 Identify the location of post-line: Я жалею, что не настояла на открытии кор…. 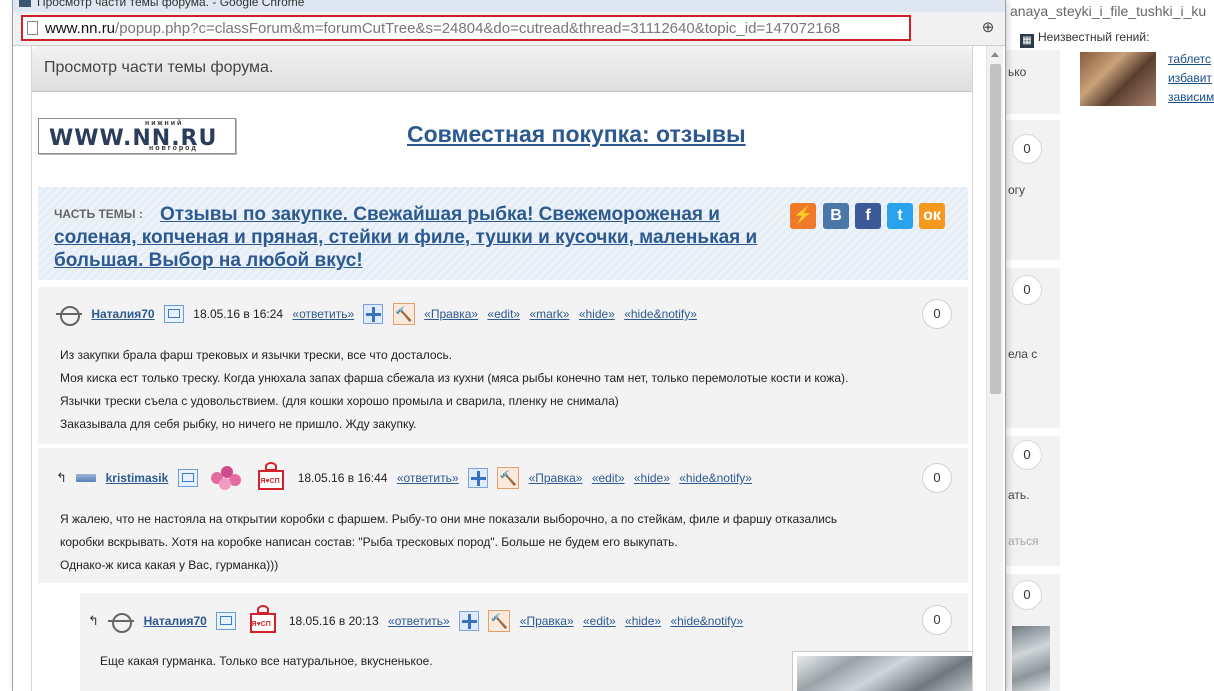
(449, 519).